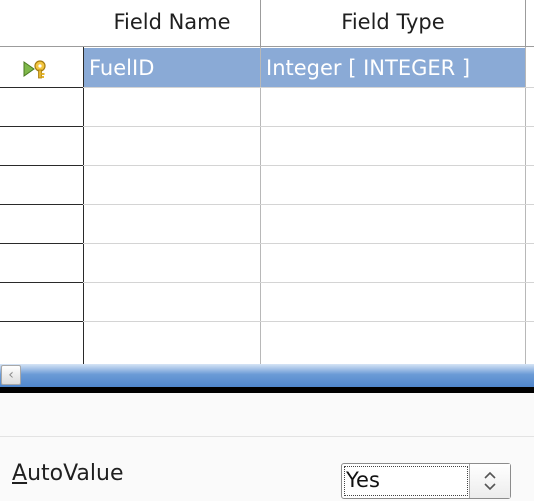  What do you see at coordinates (172, 23) in the screenshot?
I see `column-header-field-name: Field Name` at bounding box center [172, 23].